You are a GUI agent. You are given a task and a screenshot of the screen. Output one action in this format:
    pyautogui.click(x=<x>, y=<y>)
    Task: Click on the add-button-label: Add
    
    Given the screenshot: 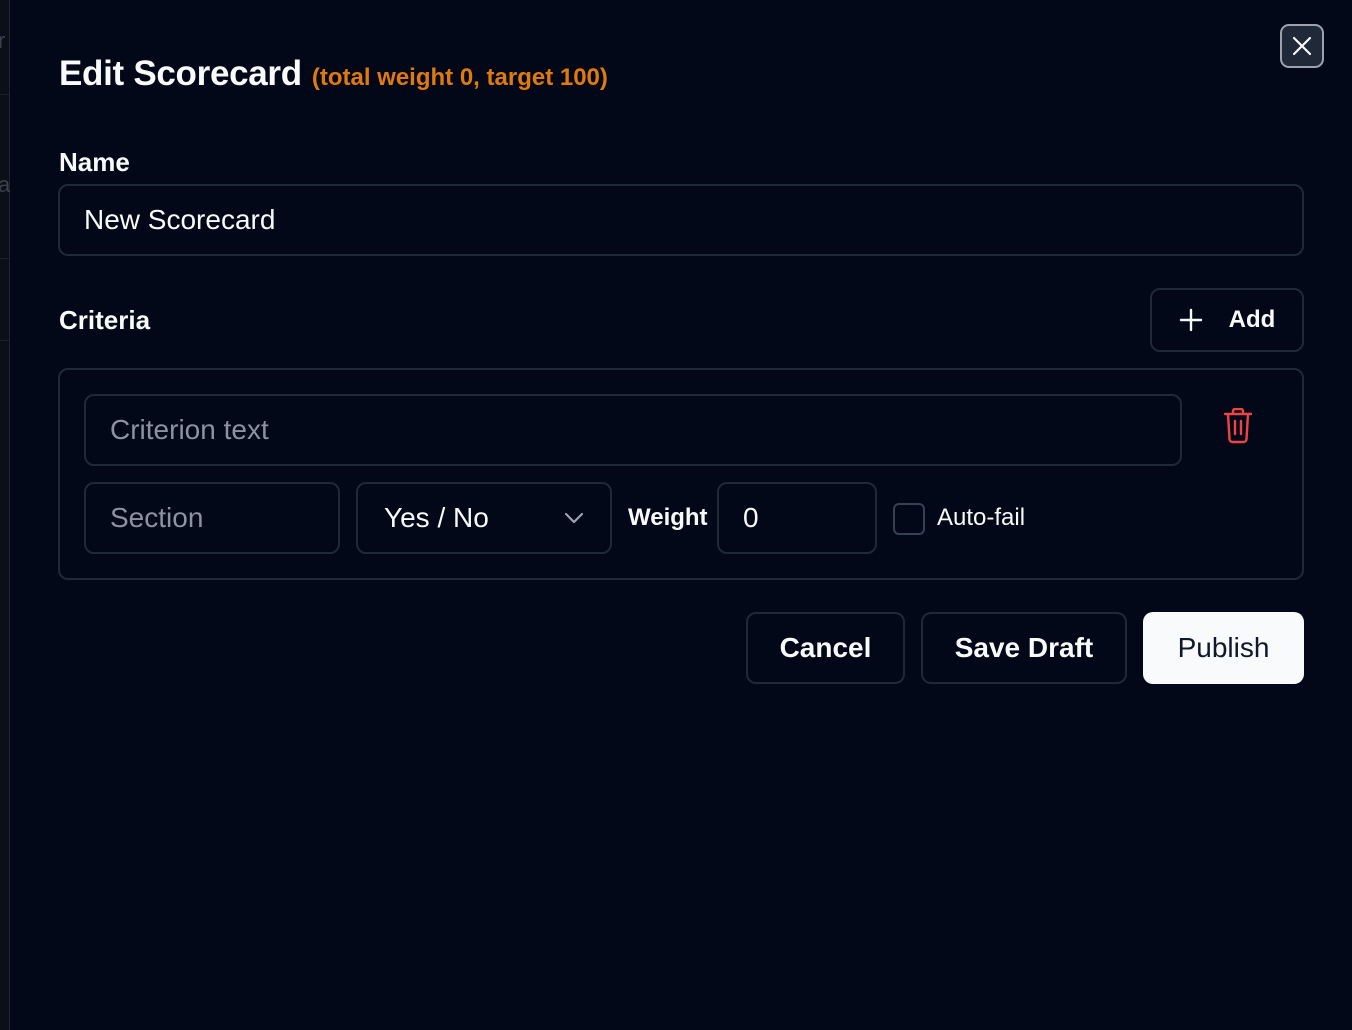 What is the action you would take?
    pyautogui.click(x=1252, y=319)
    